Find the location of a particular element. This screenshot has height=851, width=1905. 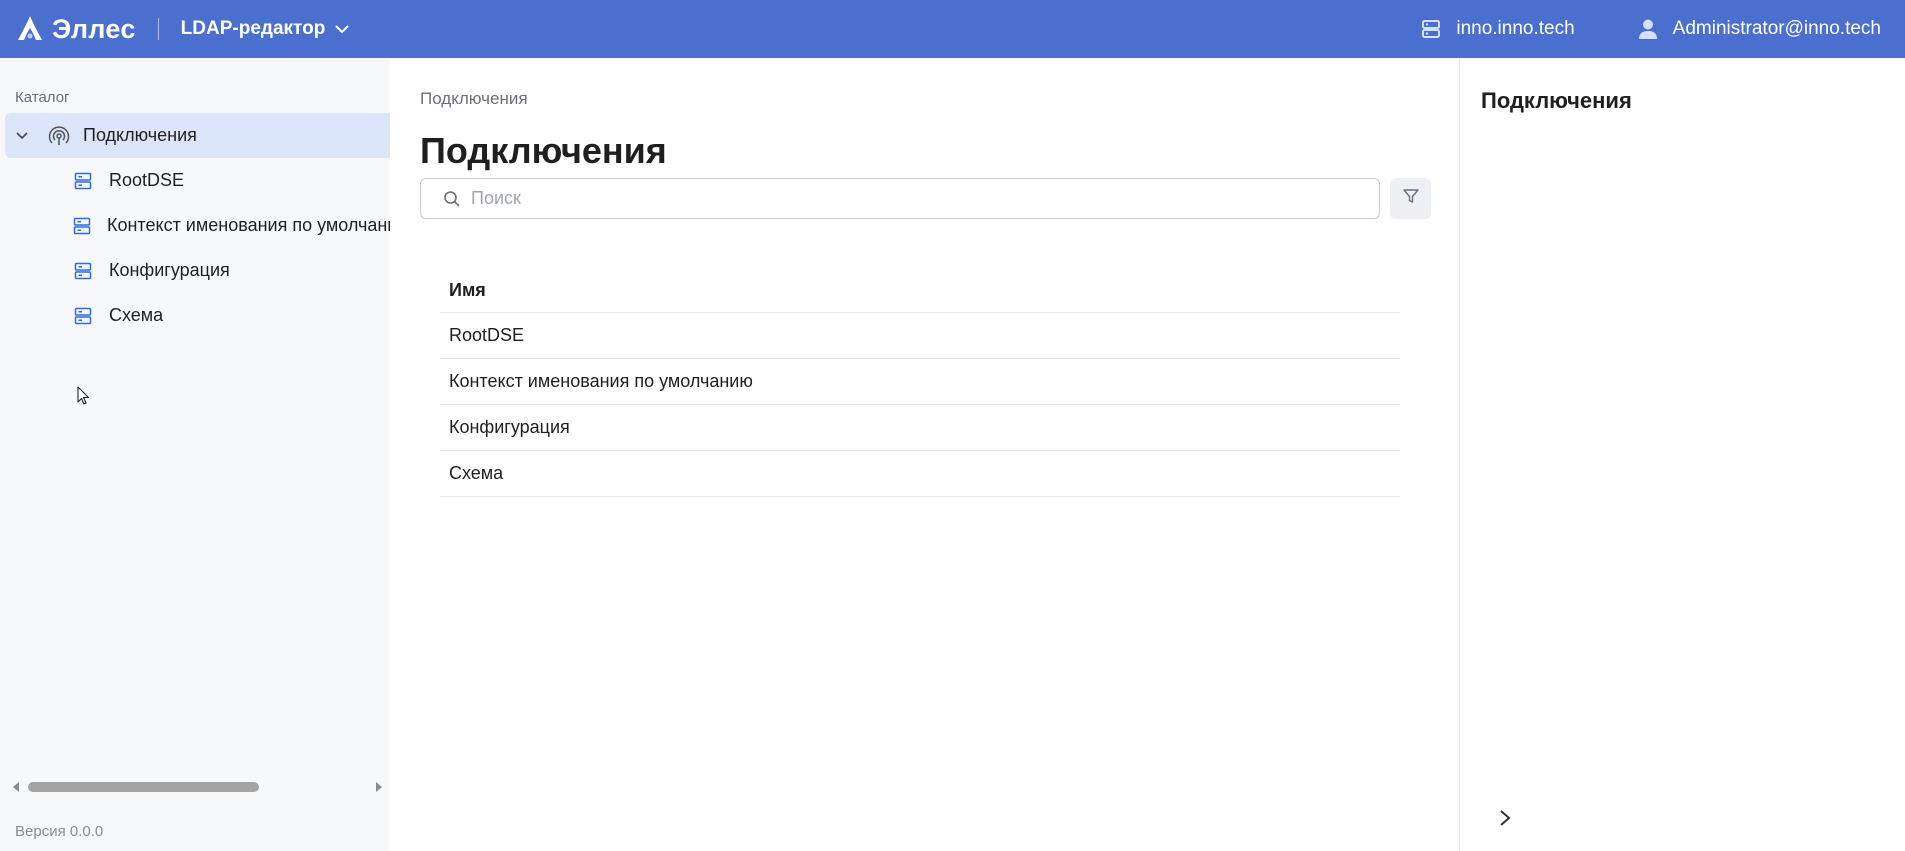

tree-item-label: Схема is located at coordinates (136, 315).